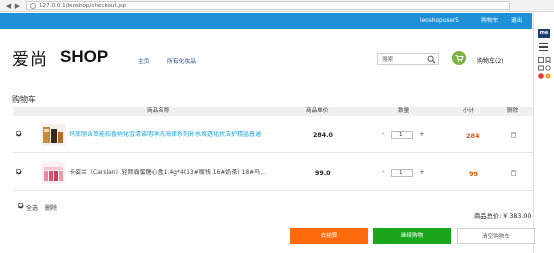  I want to click on col-header-unit-price: 商品单价, so click(317, 111).